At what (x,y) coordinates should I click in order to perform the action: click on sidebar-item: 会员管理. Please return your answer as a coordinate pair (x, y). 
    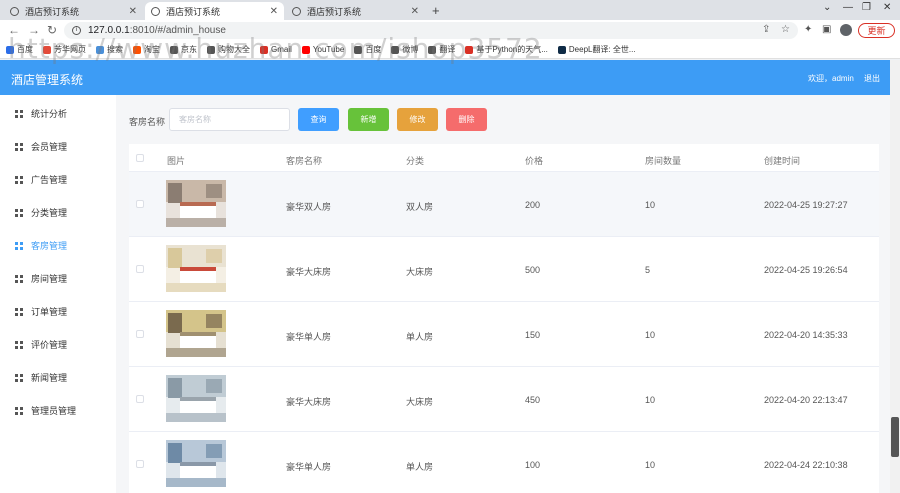
    Looking at the image, I should click on (58, 146).